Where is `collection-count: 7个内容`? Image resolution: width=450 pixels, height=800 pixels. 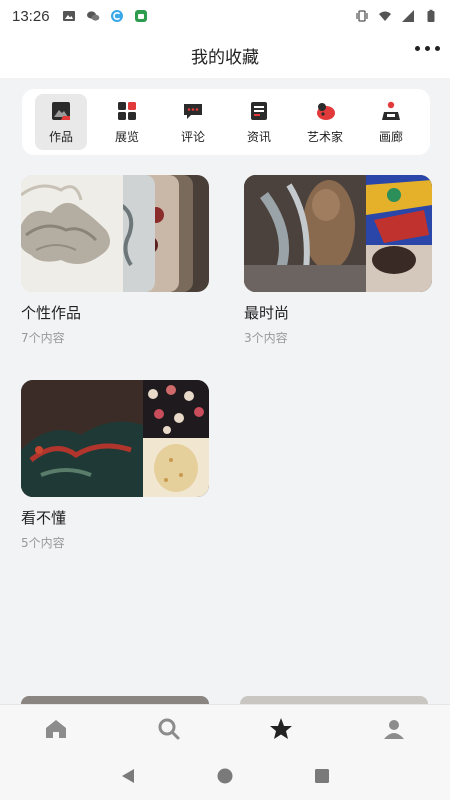 collection-count: 7个内容 is located at coordinates (43, 338).